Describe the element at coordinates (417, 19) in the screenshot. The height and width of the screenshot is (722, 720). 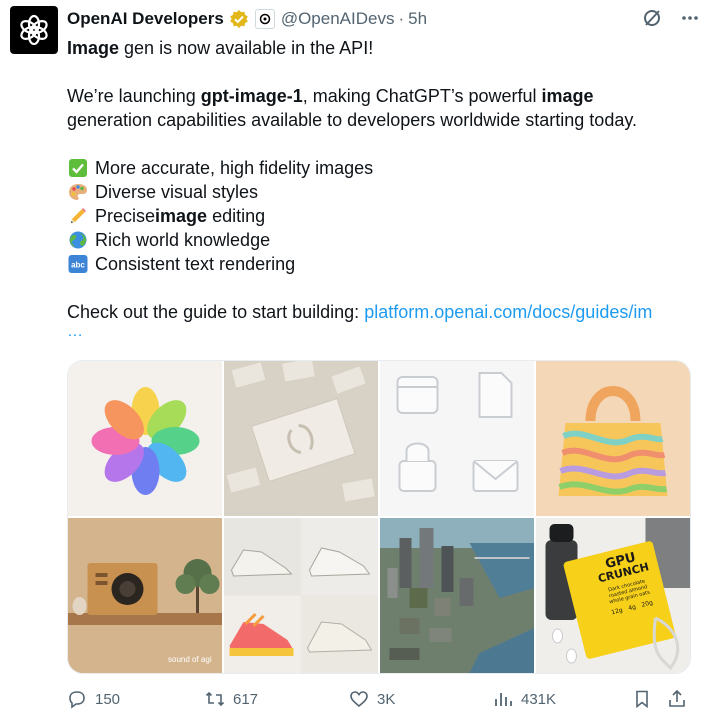
I see `post-time: 5h` at that location.